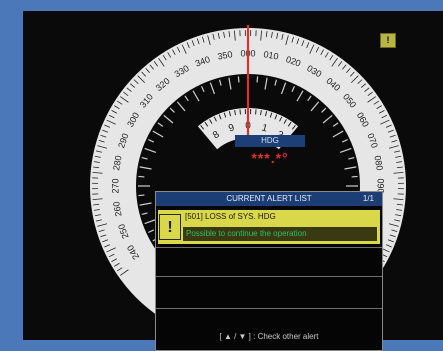 The image size is (443, 351). Describe the element at coordinates (270, 158) in the screenshot. I see `hdg-value: ***.*°` at that location.